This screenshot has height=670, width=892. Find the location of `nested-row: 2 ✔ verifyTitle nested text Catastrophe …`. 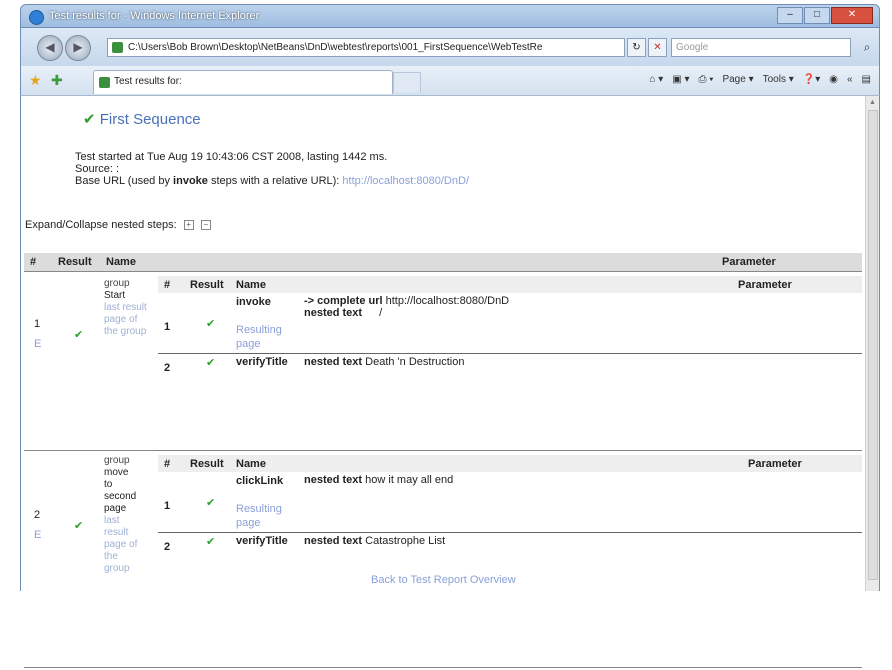

nested-row: 2 ✔ verifyTitle nested text Catastrophe … is located at coordinates (510, 543).